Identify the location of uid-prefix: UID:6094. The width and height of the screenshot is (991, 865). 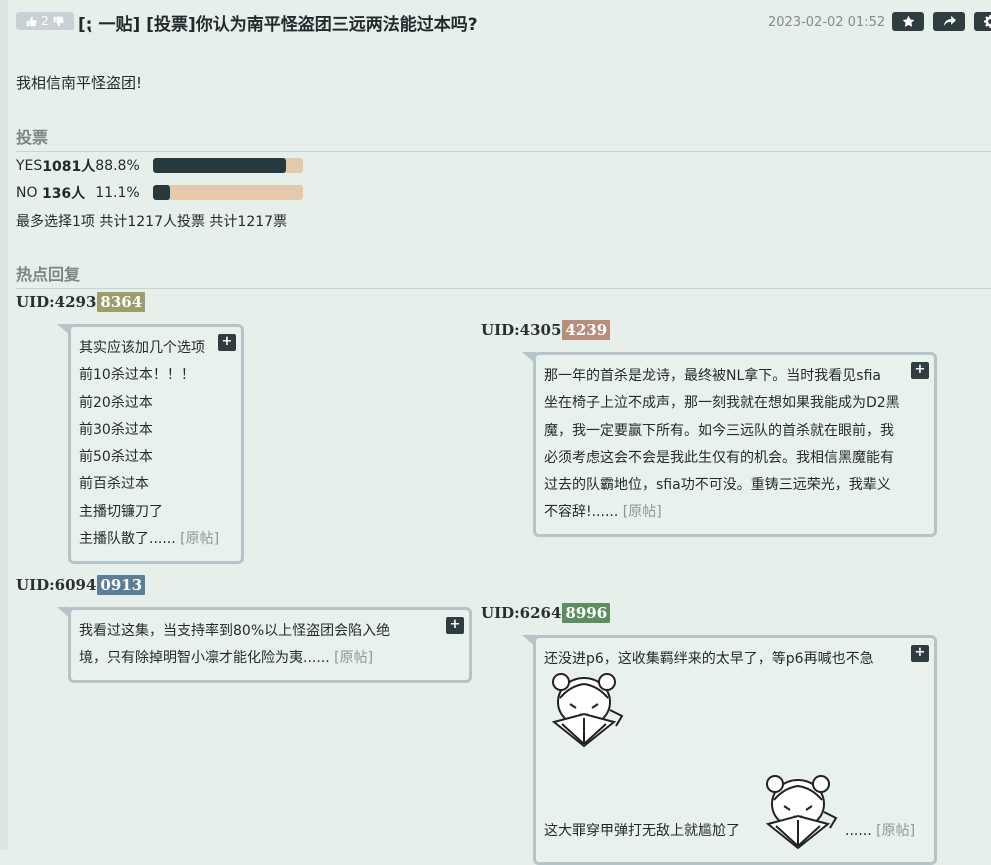
(56, 585).